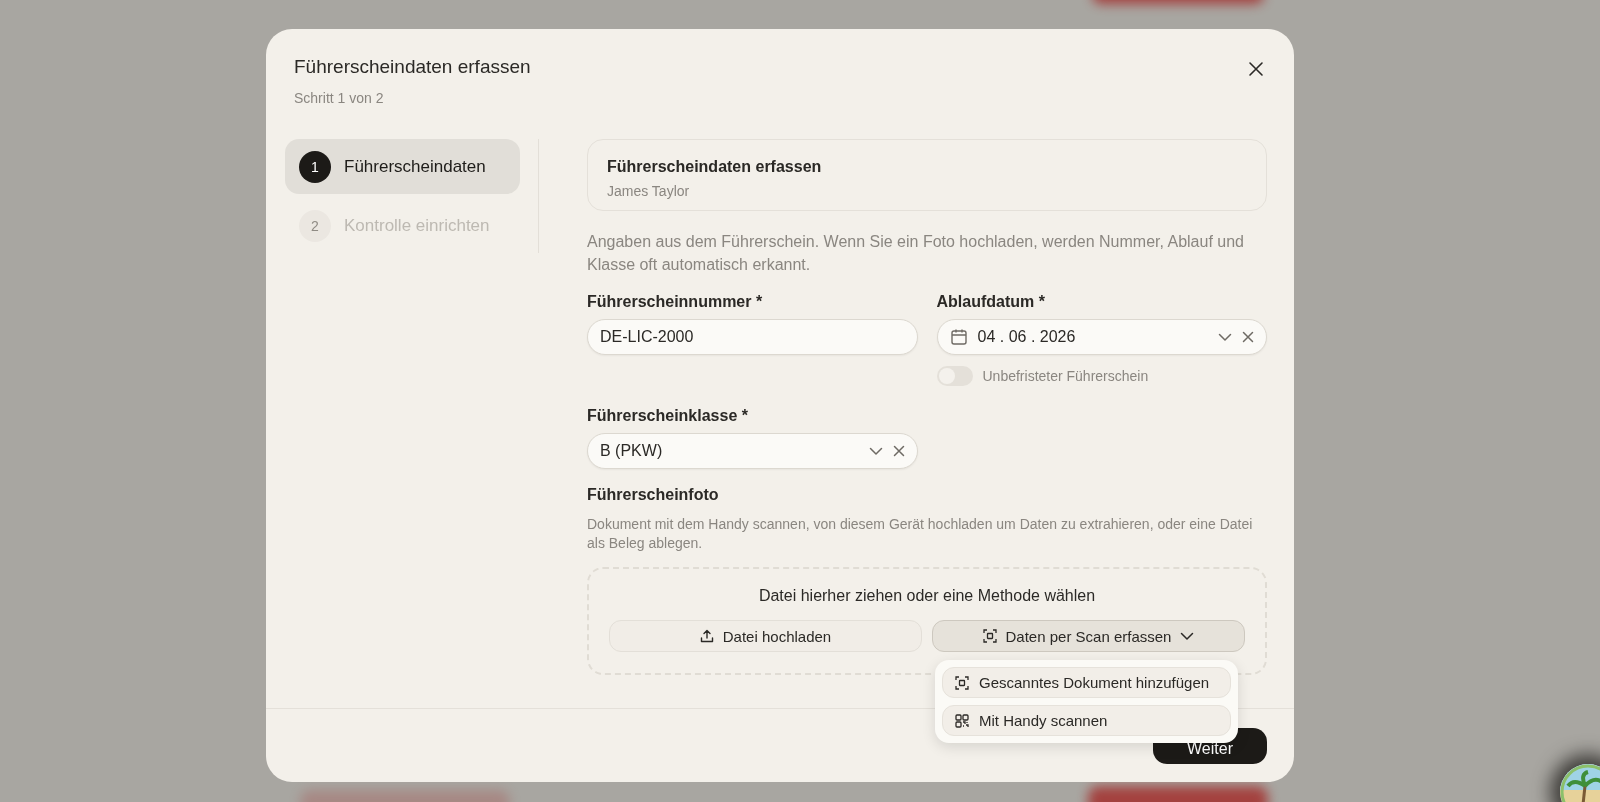  I want to click on drop-zone-text: Datei hierher ziehen oder eine Methode wählen, so click(927, 596).